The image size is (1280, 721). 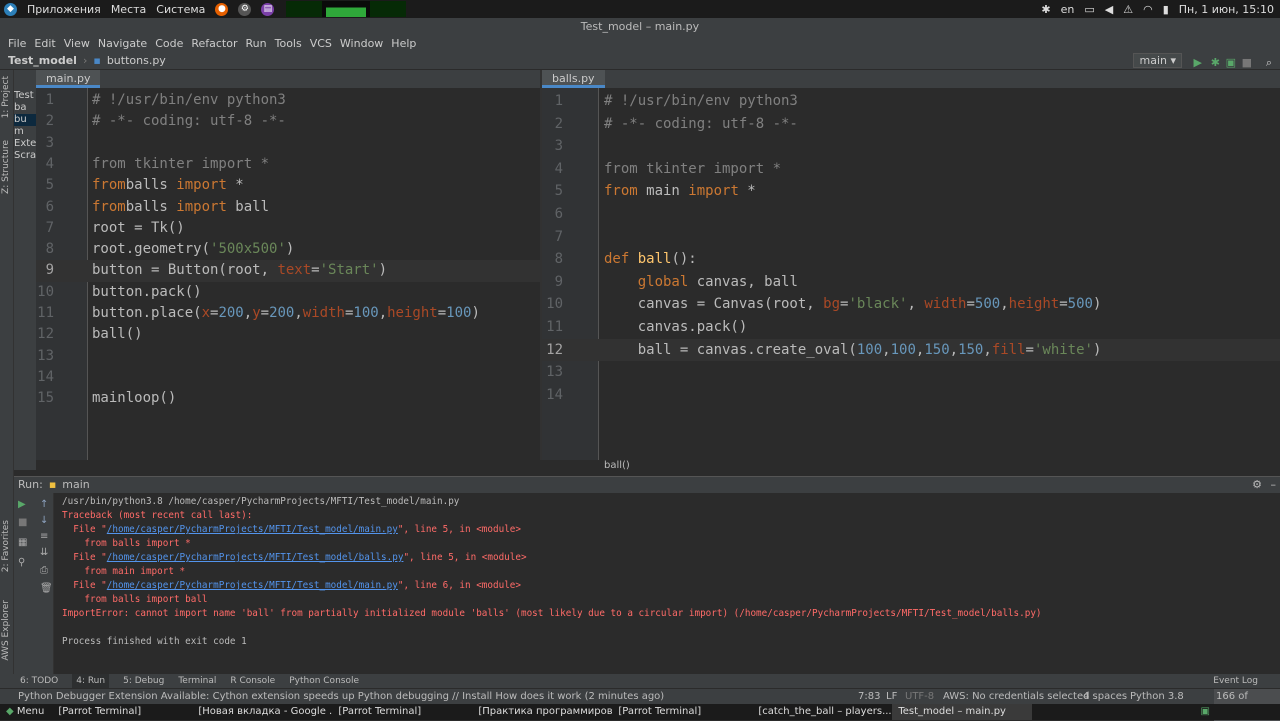 I want to click on menu-view: View, so click(x=77, y=44).